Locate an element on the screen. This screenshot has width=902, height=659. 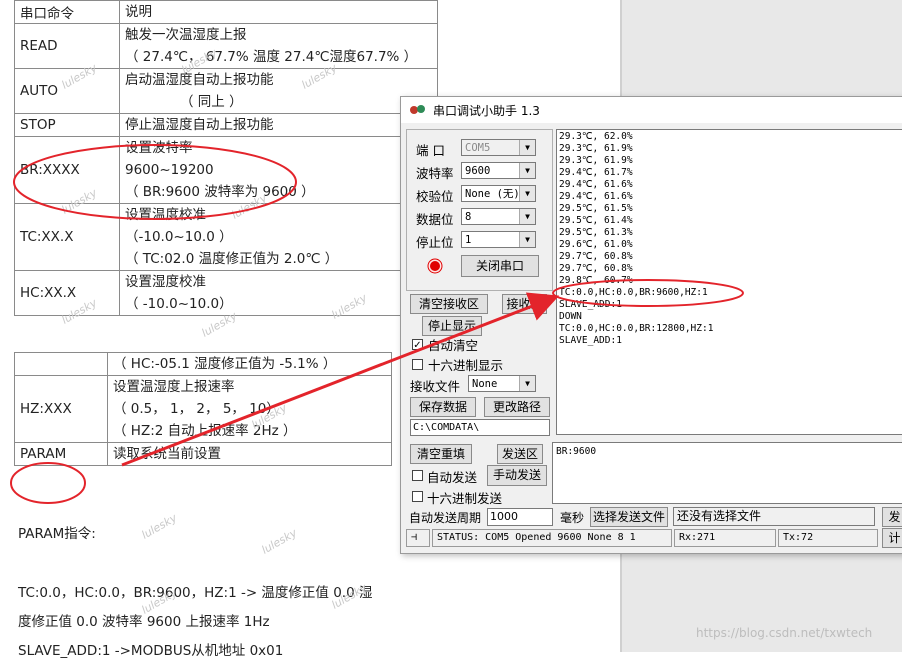
receive-line: 29.4℃, 61.6% is located at coordinates (596, 196).